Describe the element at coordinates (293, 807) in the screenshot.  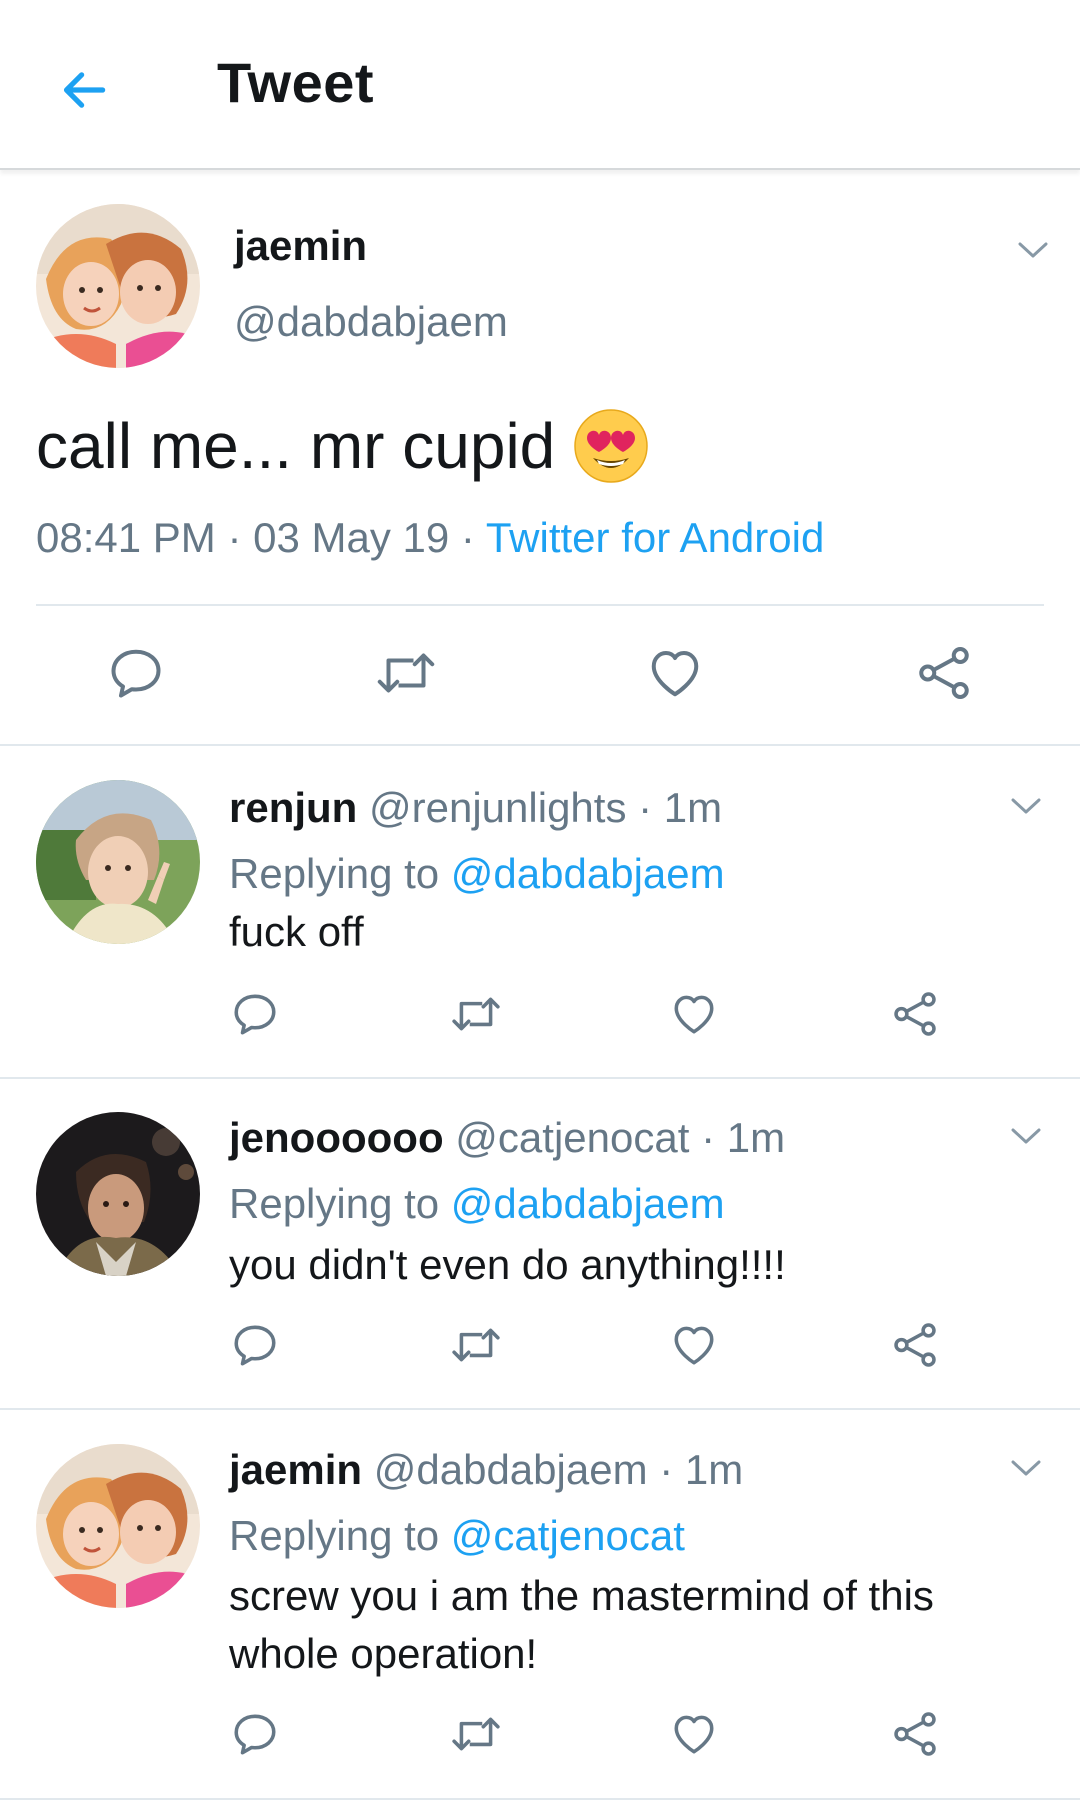
I see `reply-author-name: renjun` at that location.